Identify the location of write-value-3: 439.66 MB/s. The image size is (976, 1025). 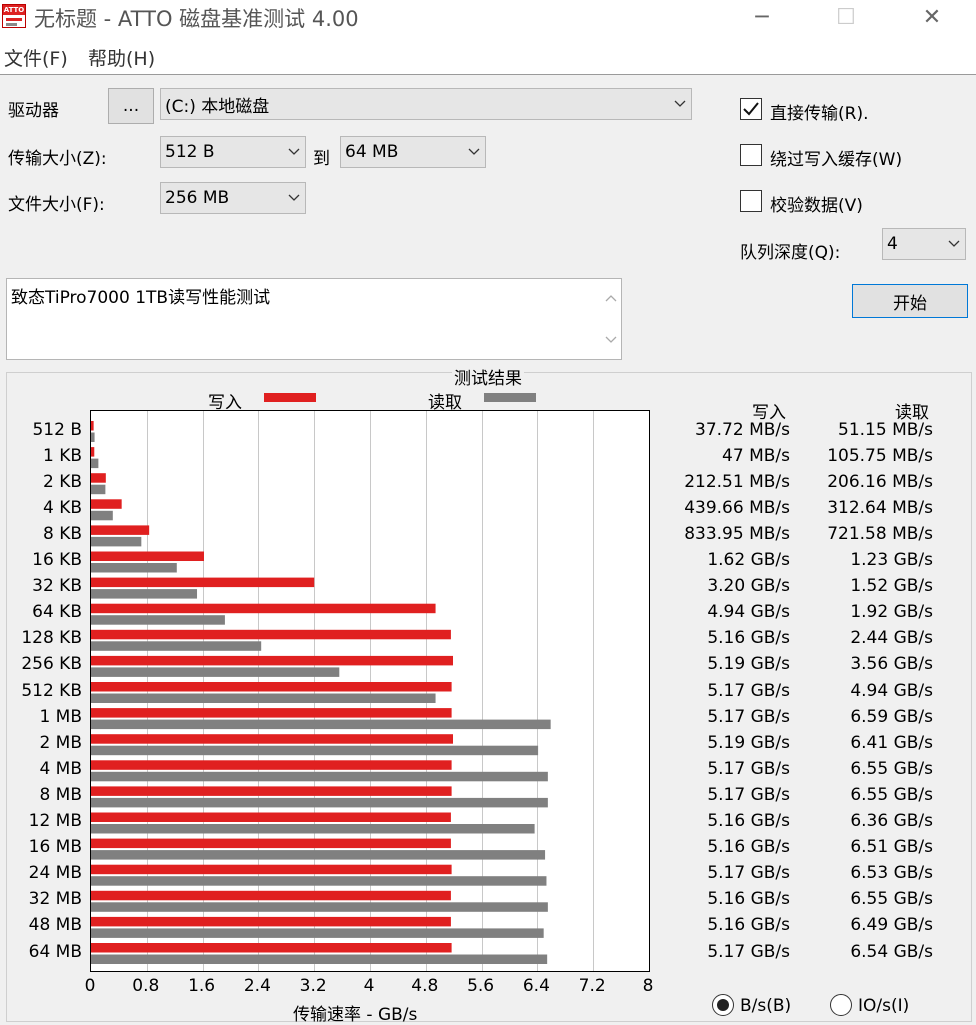
(737, 507).